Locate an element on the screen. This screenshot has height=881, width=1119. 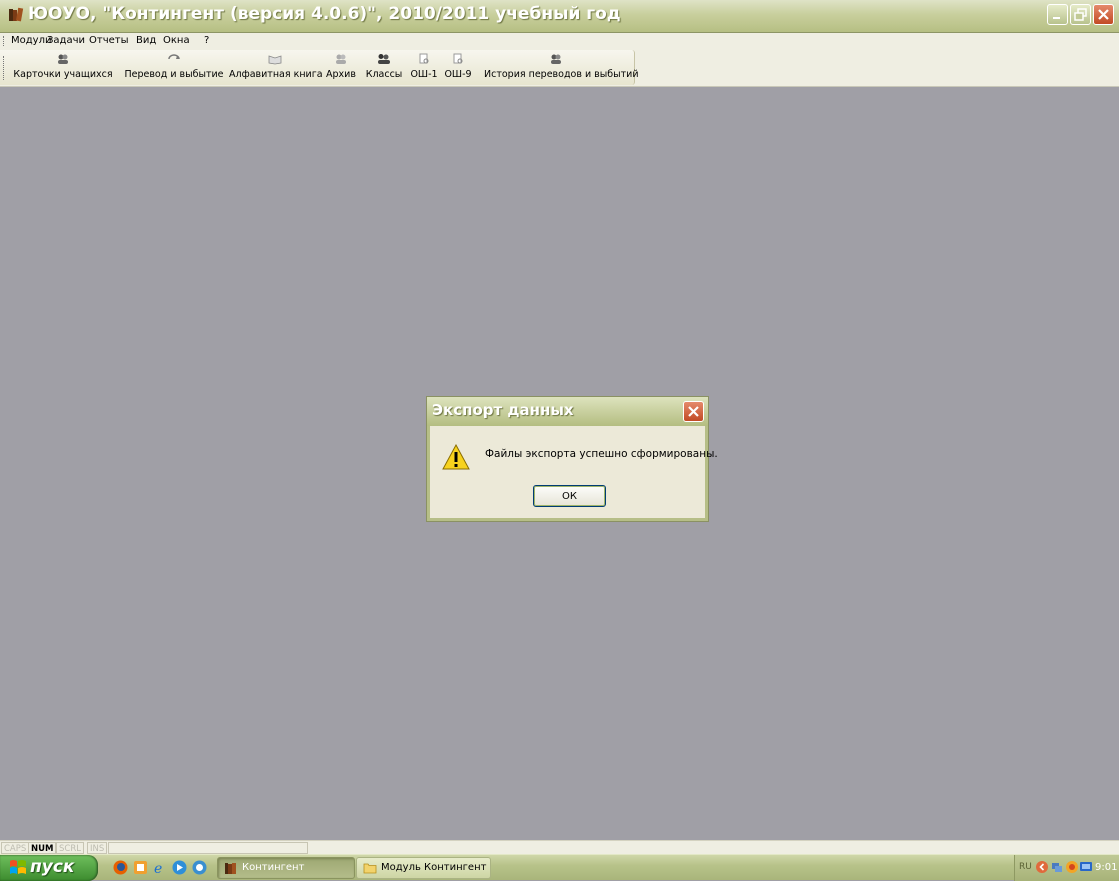
caps-indicator: CAPS is located at coordinates (15, 848).